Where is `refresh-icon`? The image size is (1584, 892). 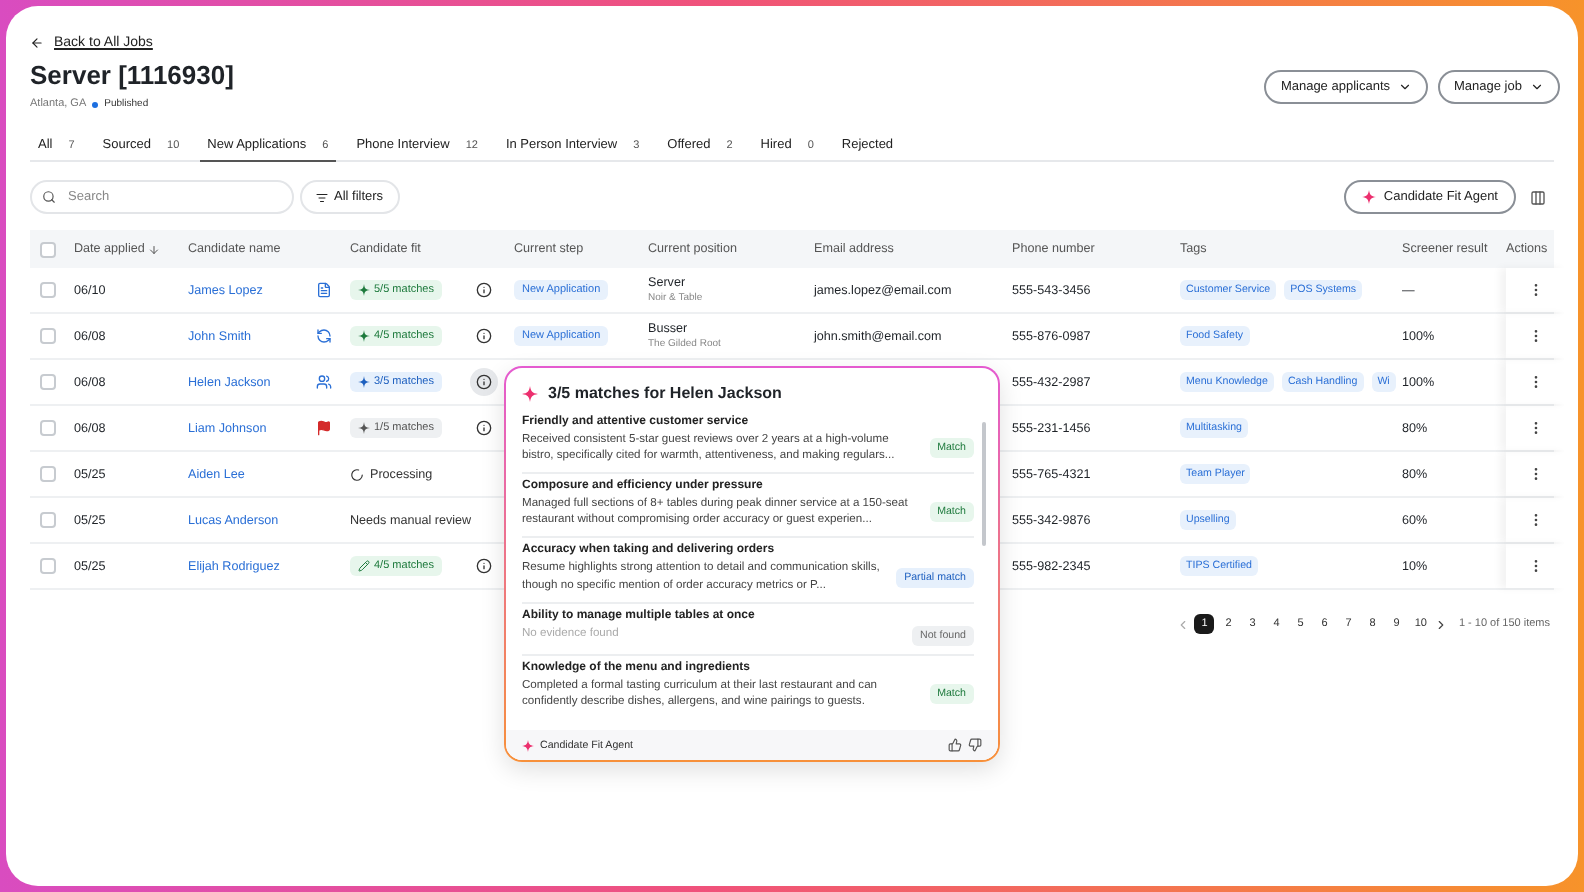
refresh-icon is located at coordinates (324, 336).